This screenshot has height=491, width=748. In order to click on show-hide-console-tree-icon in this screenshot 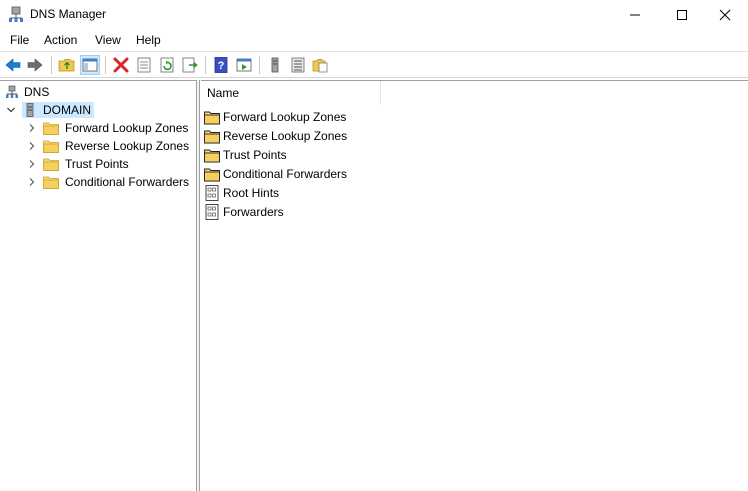, I will do `click(90, 65)`.